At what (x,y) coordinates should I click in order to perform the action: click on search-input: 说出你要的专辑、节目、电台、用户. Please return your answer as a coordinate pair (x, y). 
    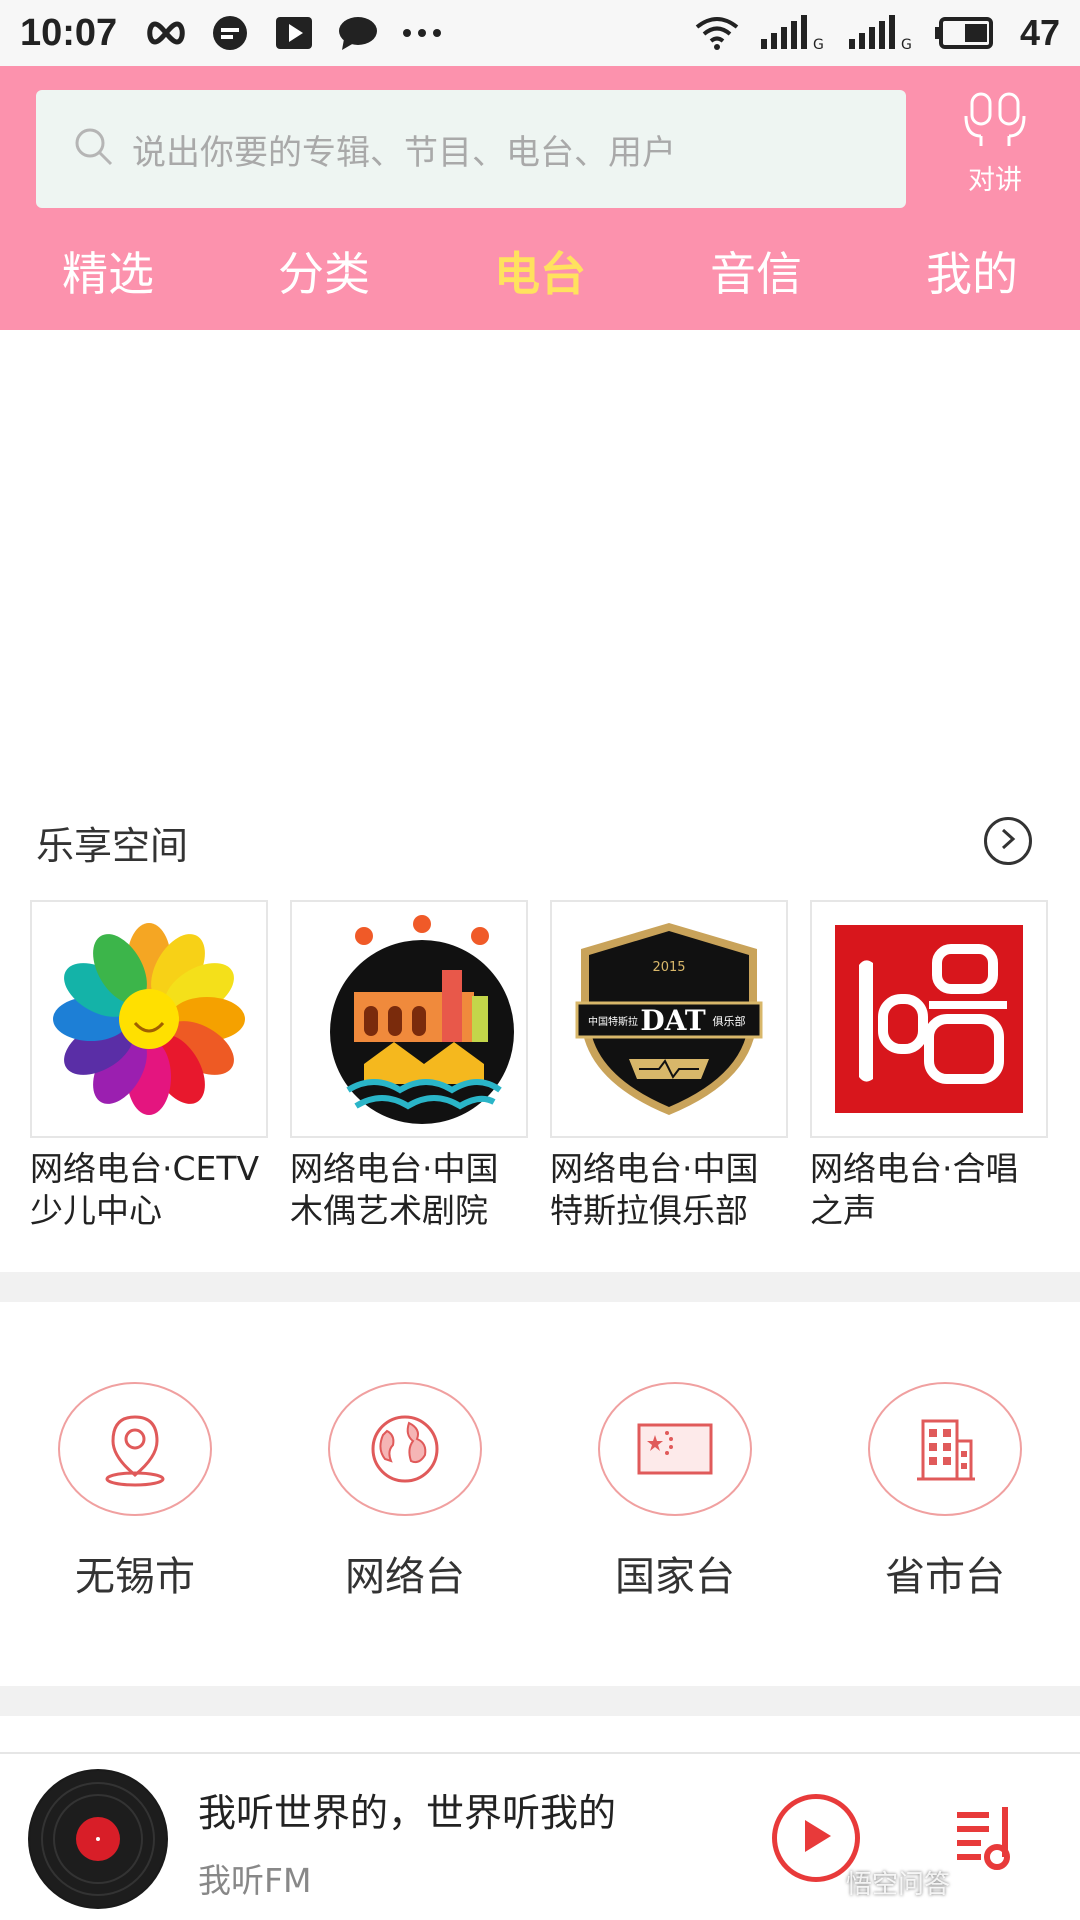
    Looking at the image, I should click on (471, 149).